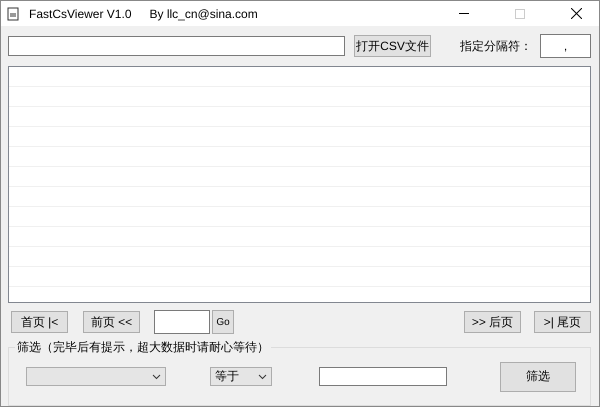  What do you see at coordinates (464, 13) in the screenshot?
I see `minimize-icon` at bounding box center [464, 13].